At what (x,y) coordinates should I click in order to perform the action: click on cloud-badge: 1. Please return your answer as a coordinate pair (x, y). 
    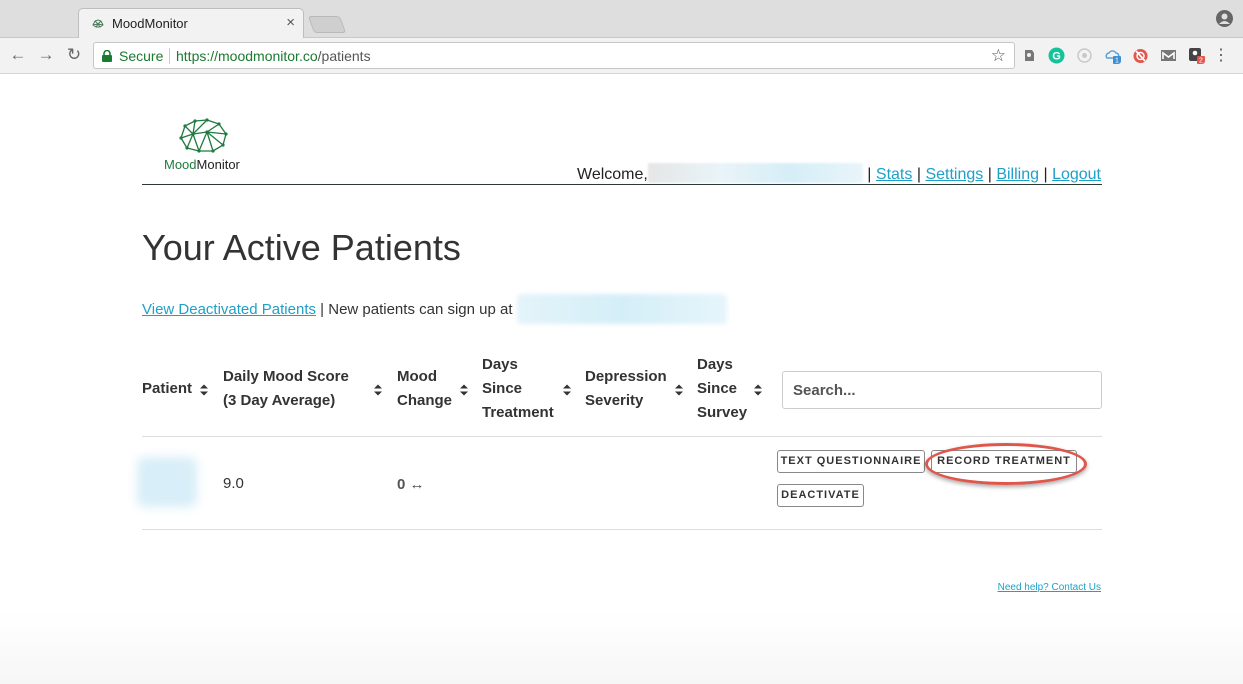
    Looking at the image, I should click on (1117, 61).